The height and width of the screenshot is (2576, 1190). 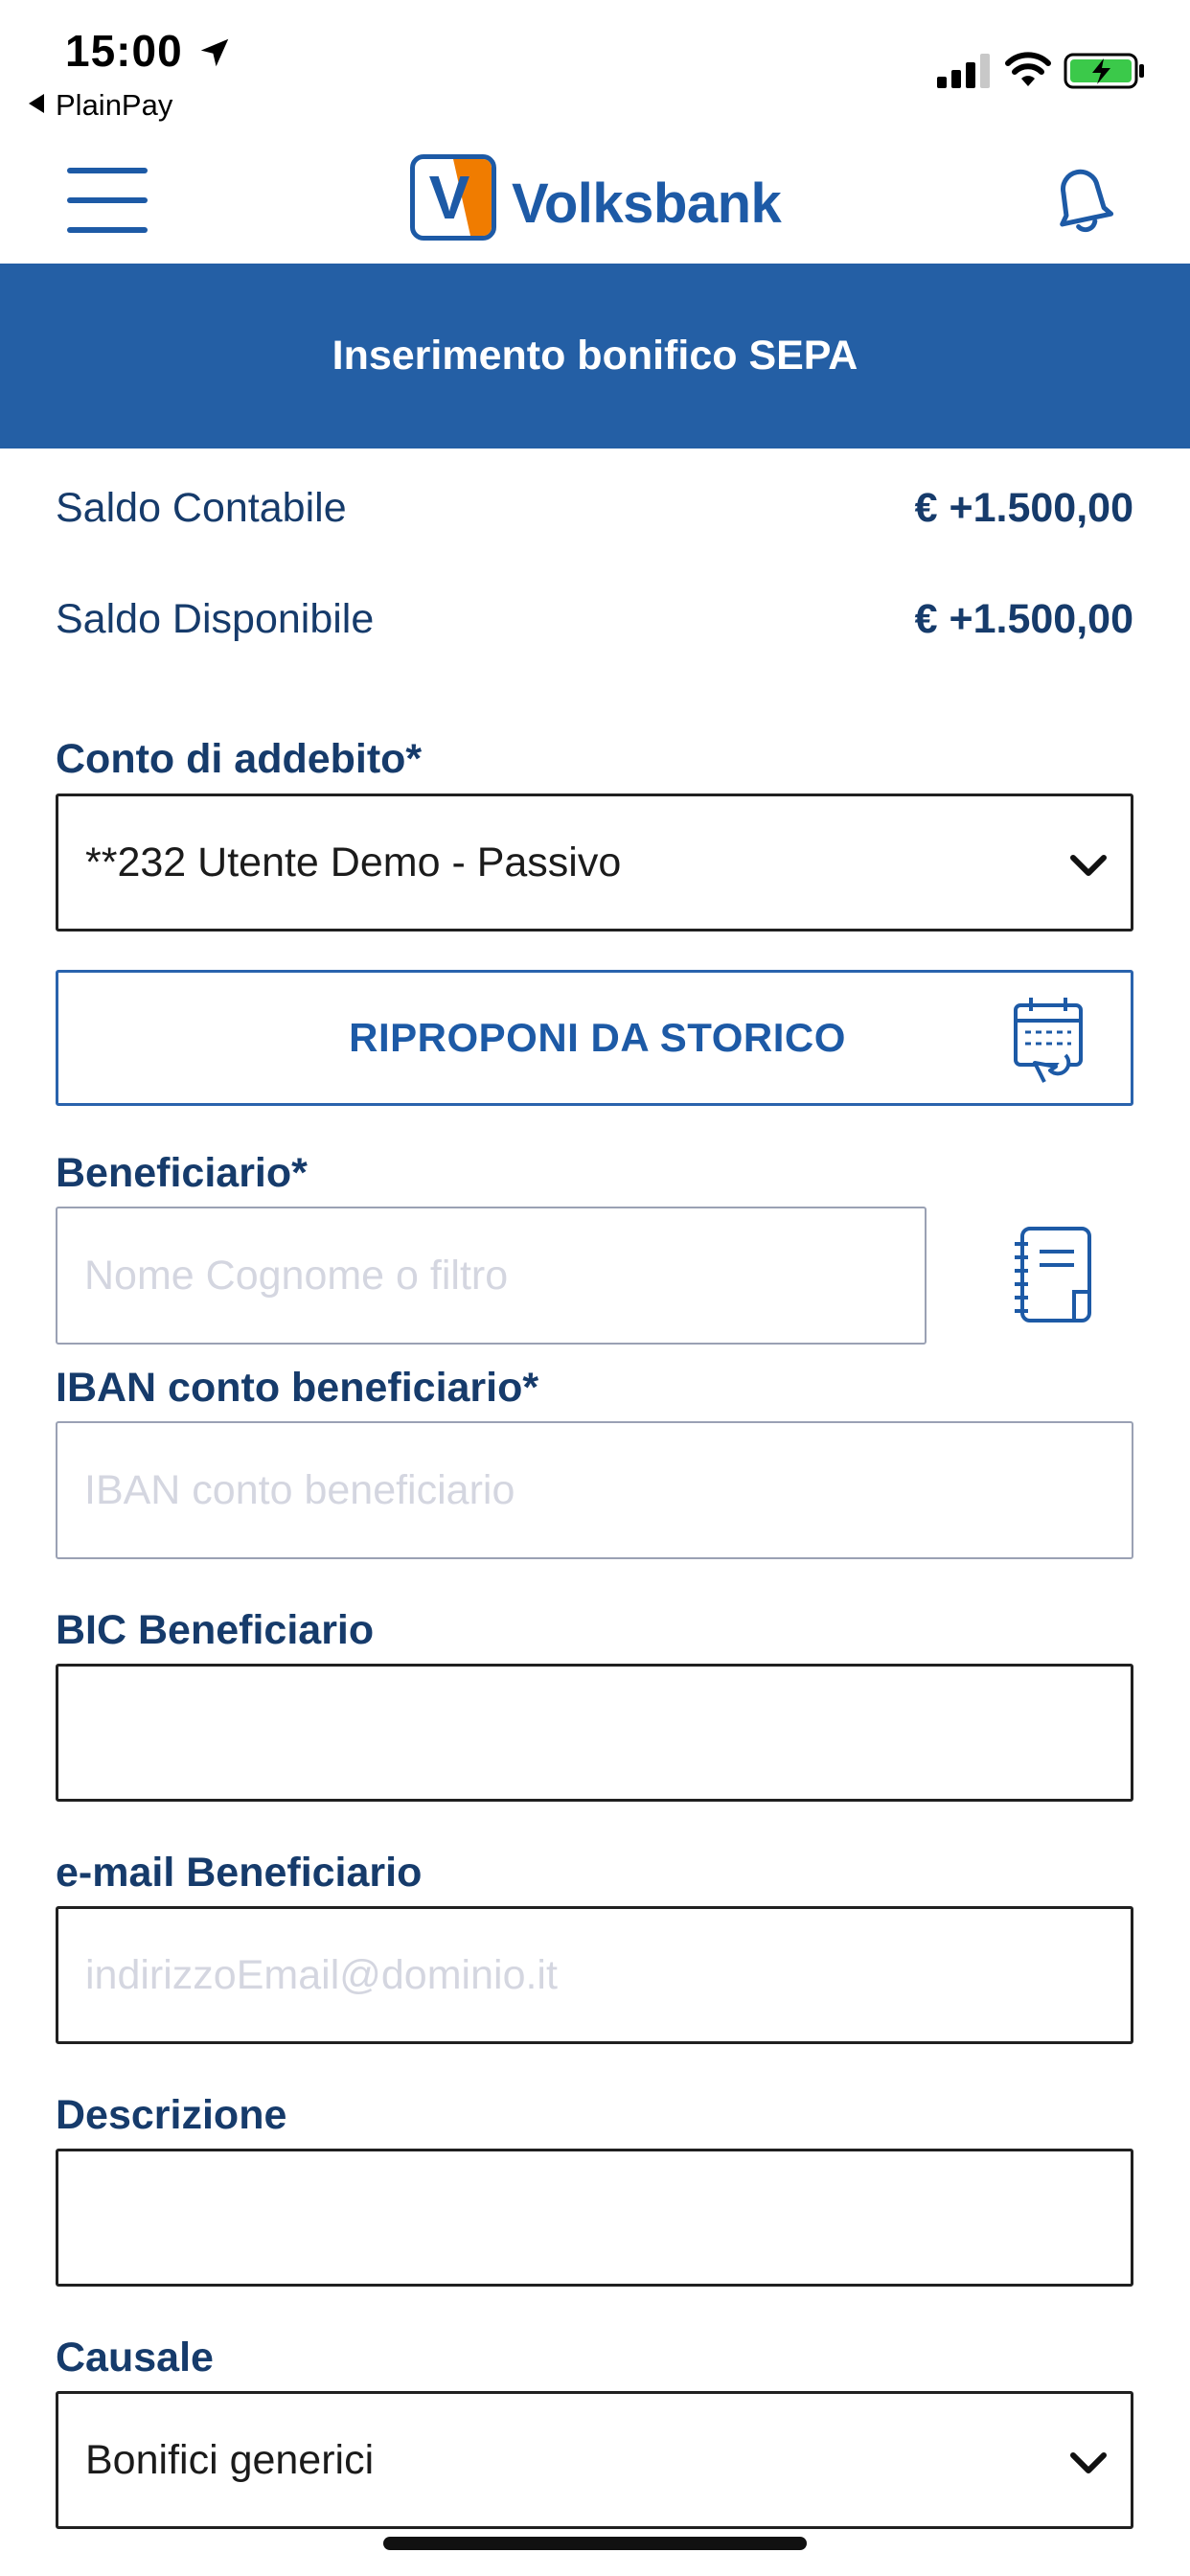 I want to click on account-select-value: **232 Utente Demo - Passivo, so click(x=354, y=862).